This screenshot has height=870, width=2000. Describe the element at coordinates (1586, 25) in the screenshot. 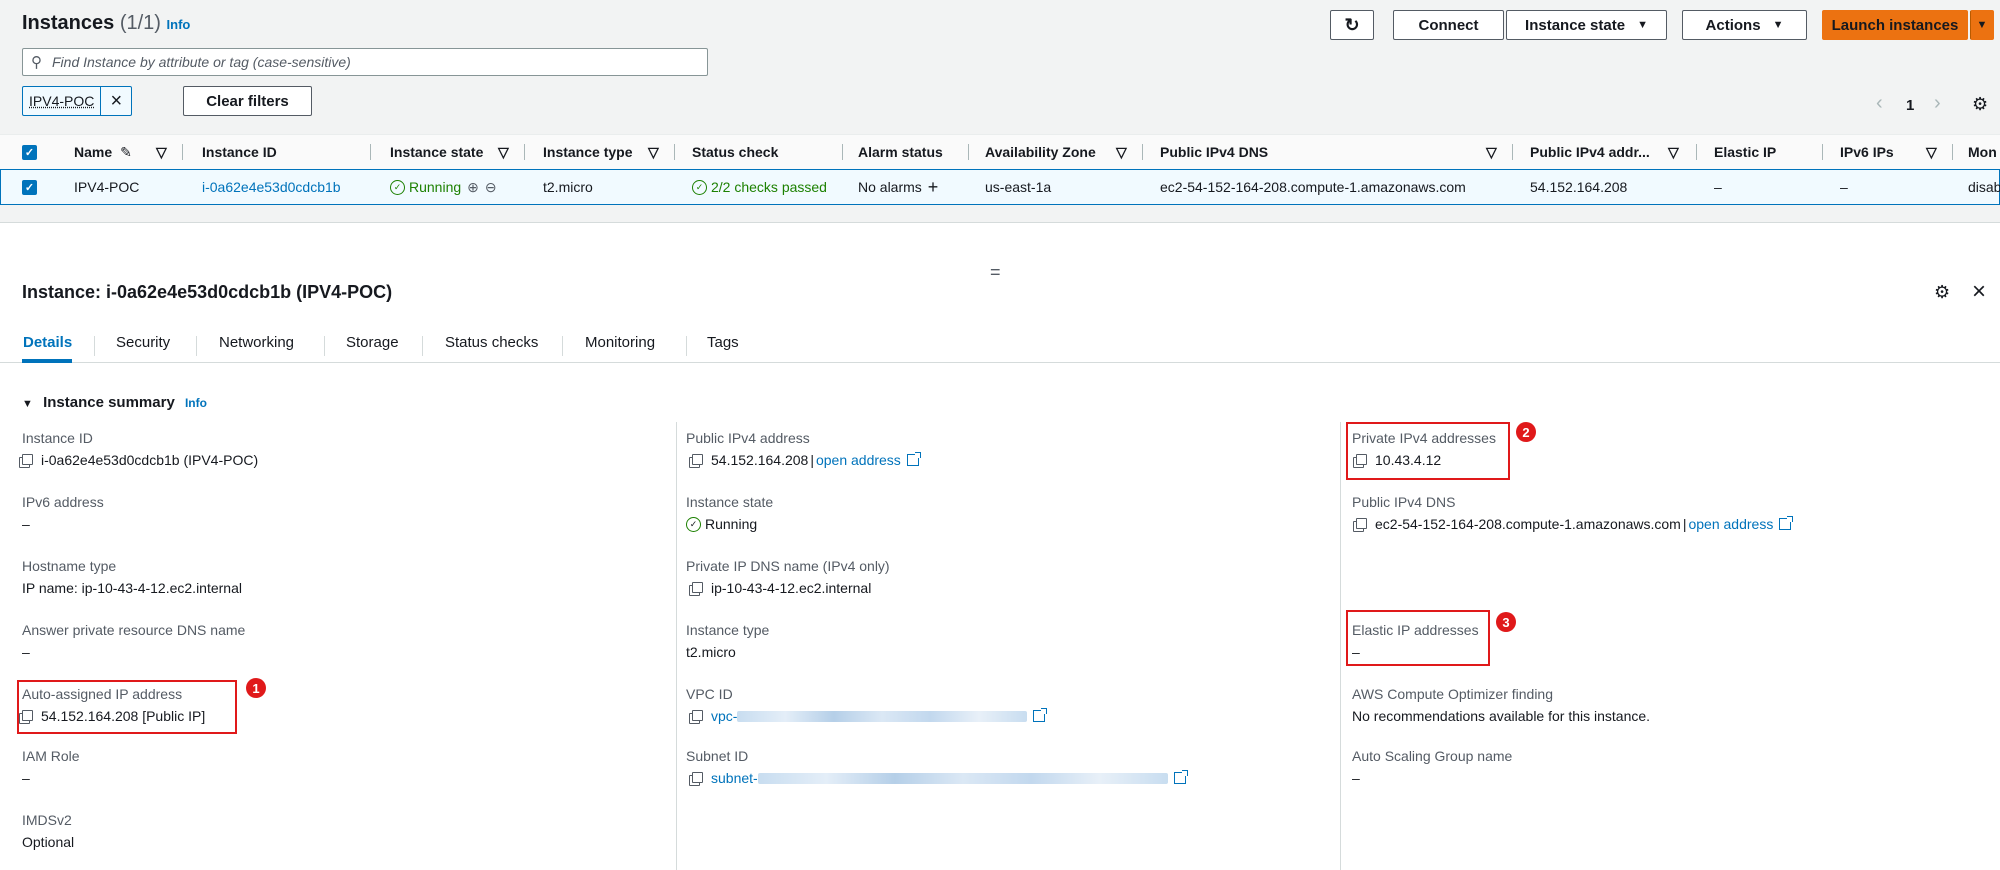

I see `instance-state-dropdown: Instance state ▼` at that location.